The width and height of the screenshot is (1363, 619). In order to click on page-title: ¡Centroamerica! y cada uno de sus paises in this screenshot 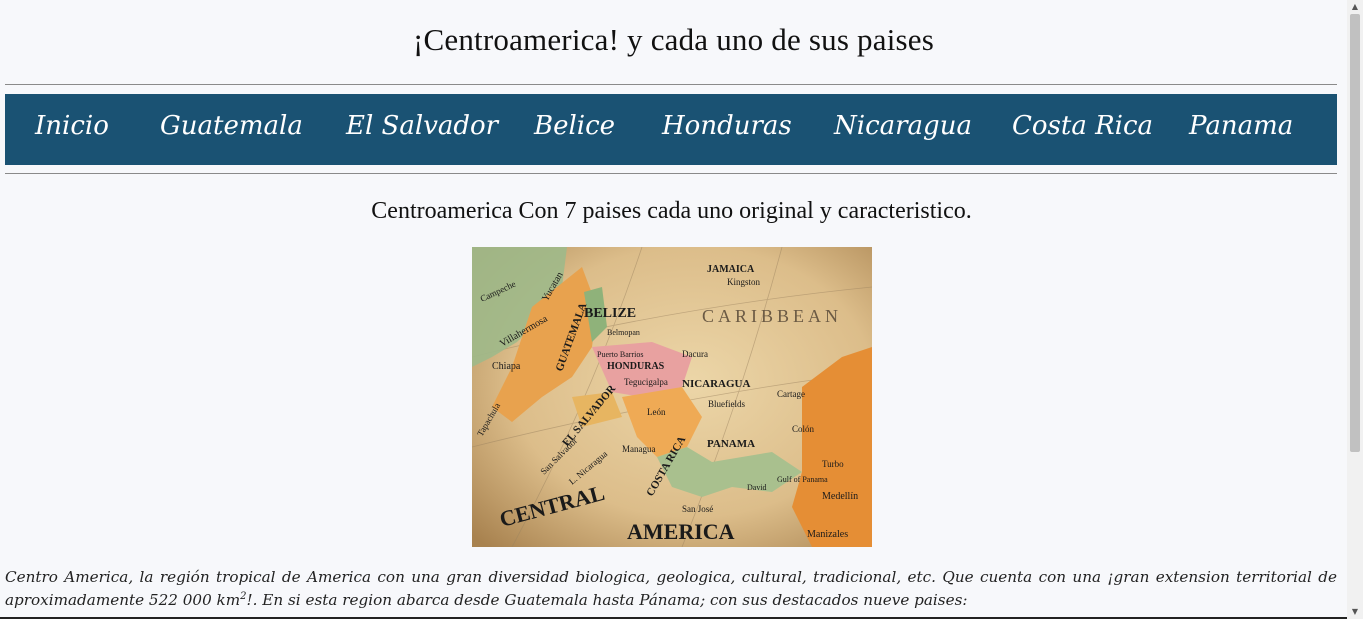, I will do `click(673, 39)`.